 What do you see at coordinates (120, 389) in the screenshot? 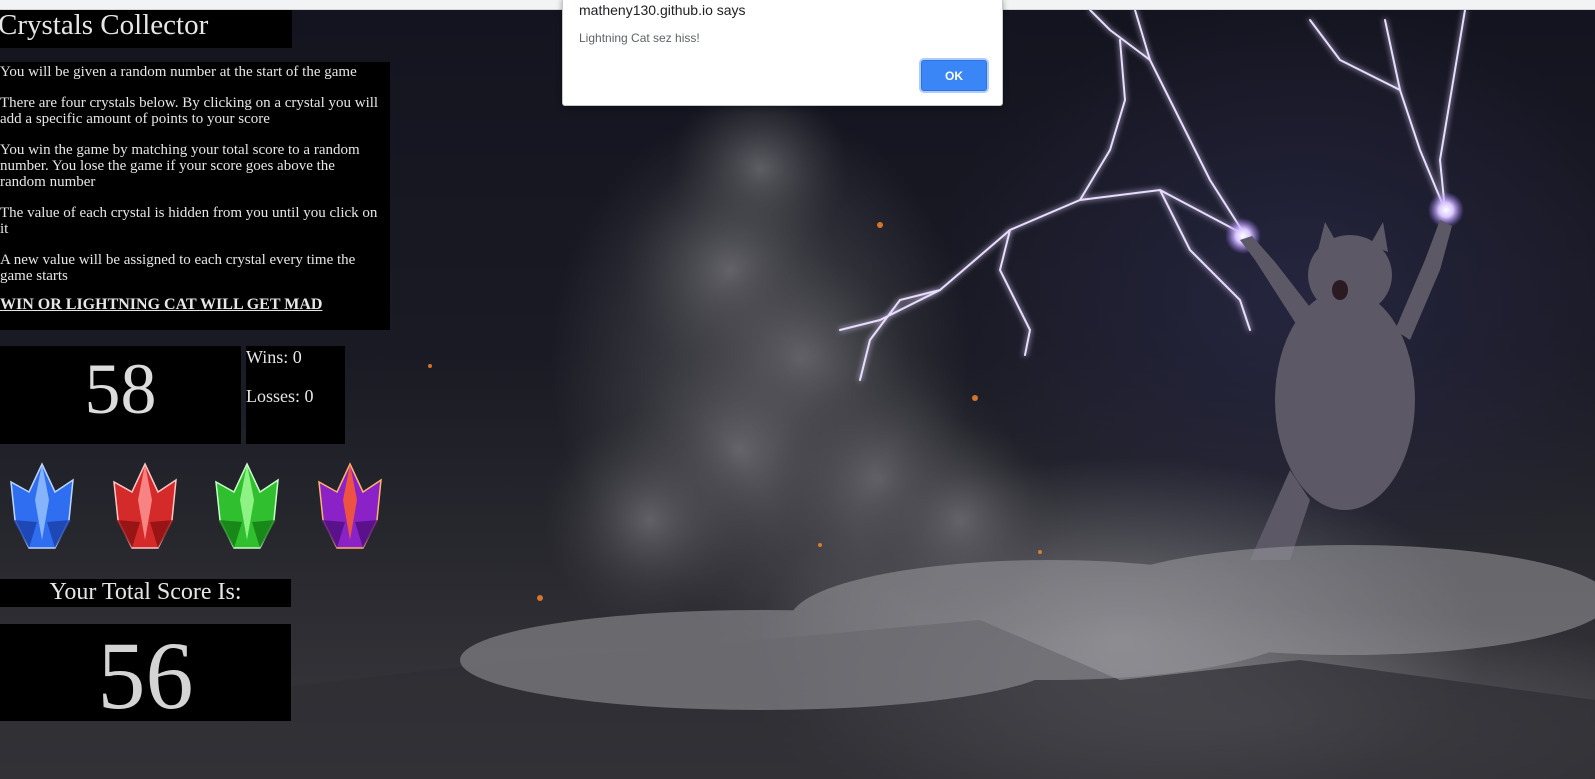
I see `target-number: 58` at bounding box center [120, 389].